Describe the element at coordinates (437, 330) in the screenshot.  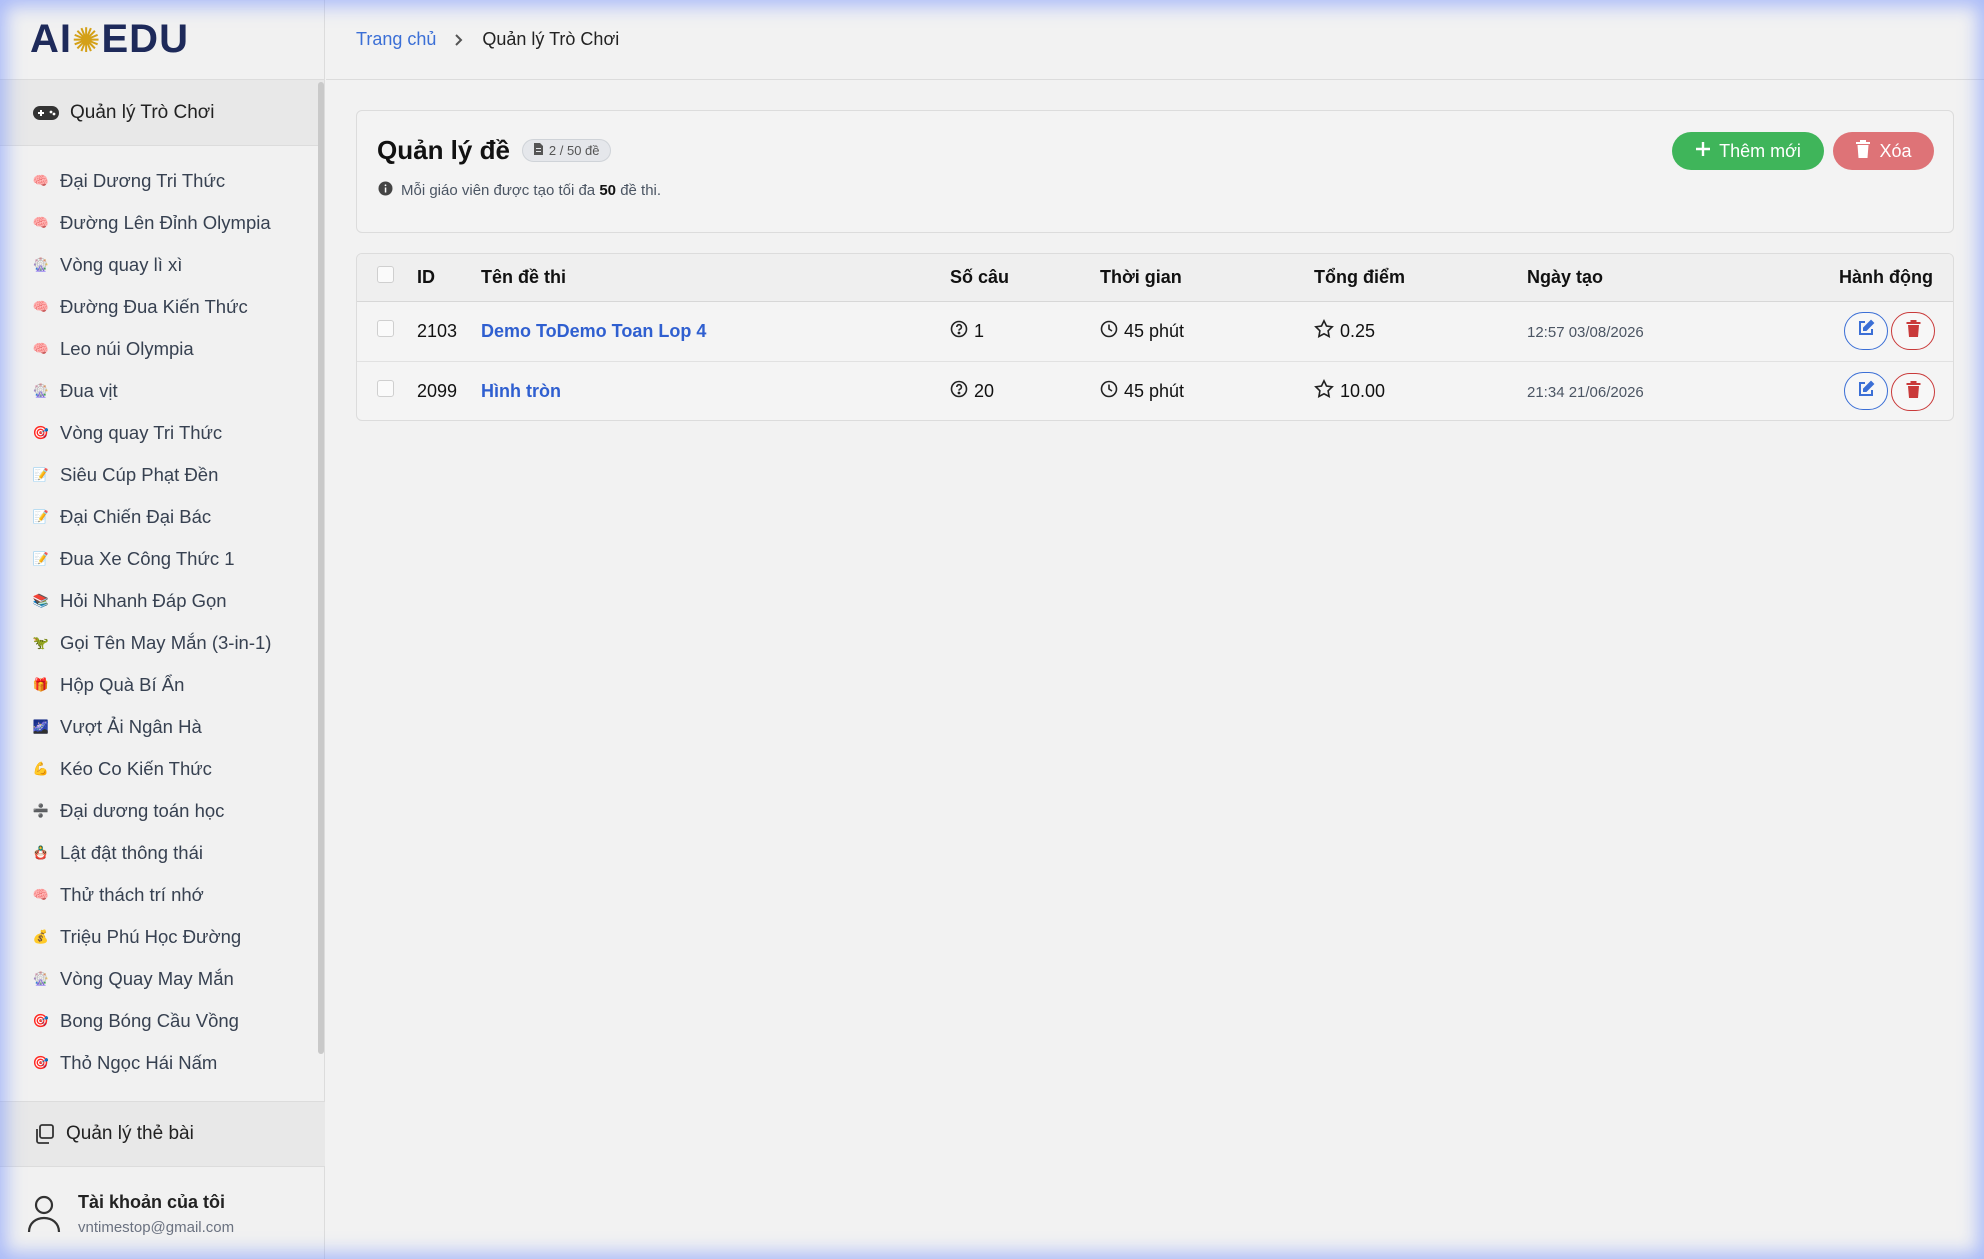
I see `cell-id: 2103` at that location.